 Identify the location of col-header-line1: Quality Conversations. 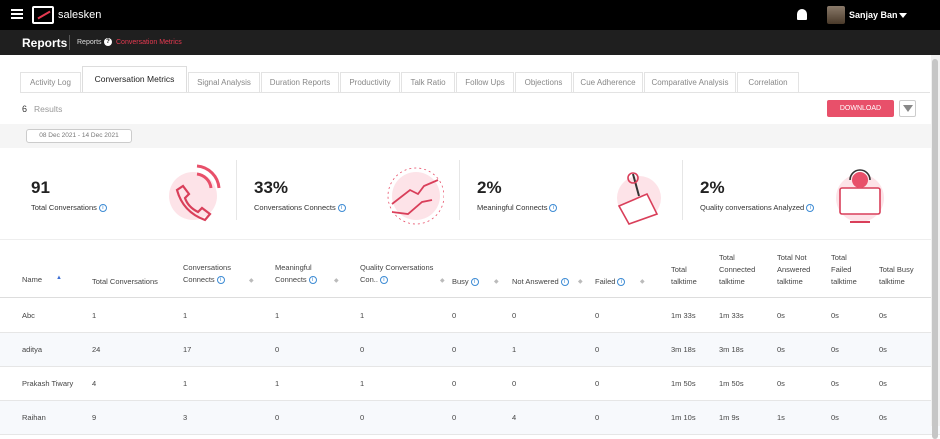
(397, 267).